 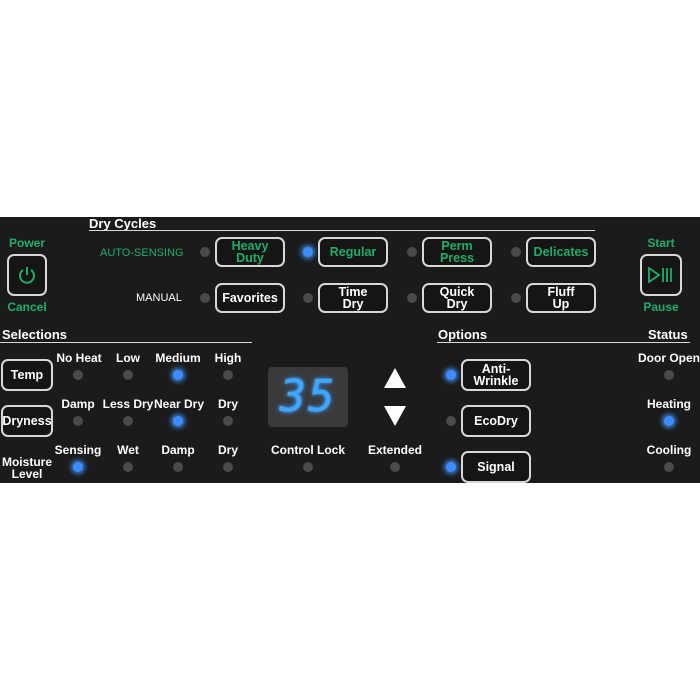 I want to click on power-button, so click(x=27, y=275).